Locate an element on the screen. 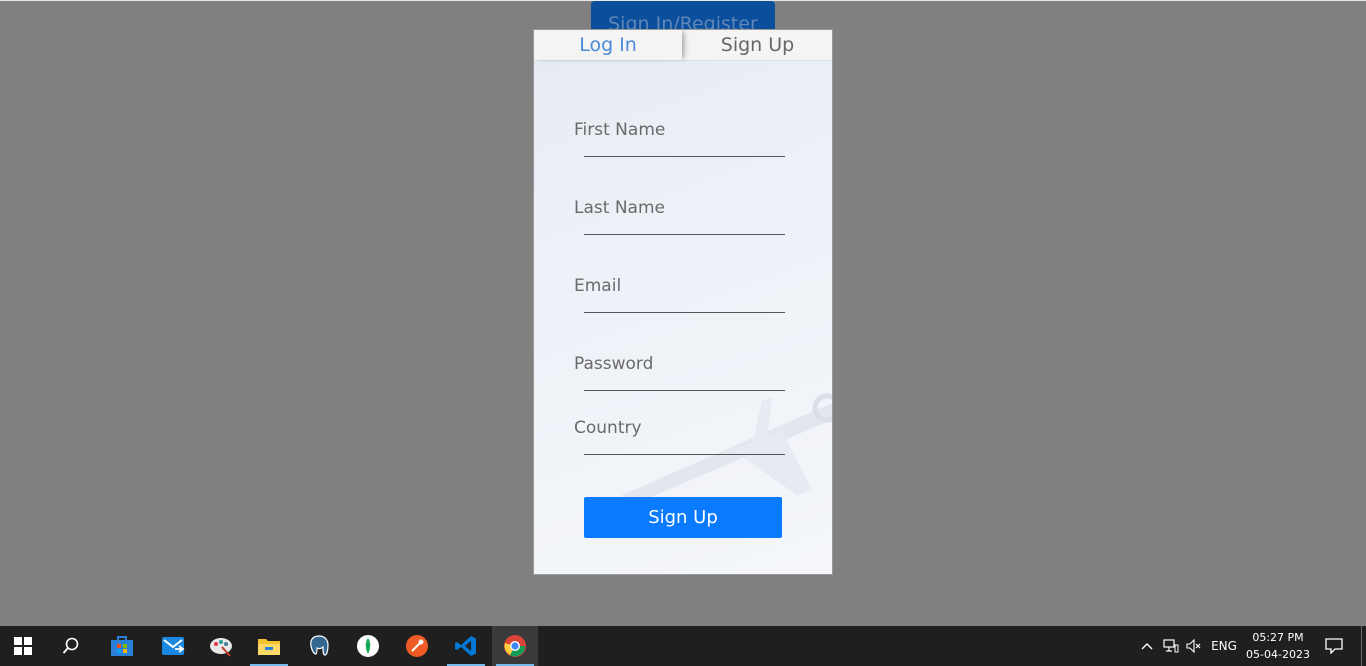 The image size is (1366, 666). start-icon is located at coordinates (23, 646).